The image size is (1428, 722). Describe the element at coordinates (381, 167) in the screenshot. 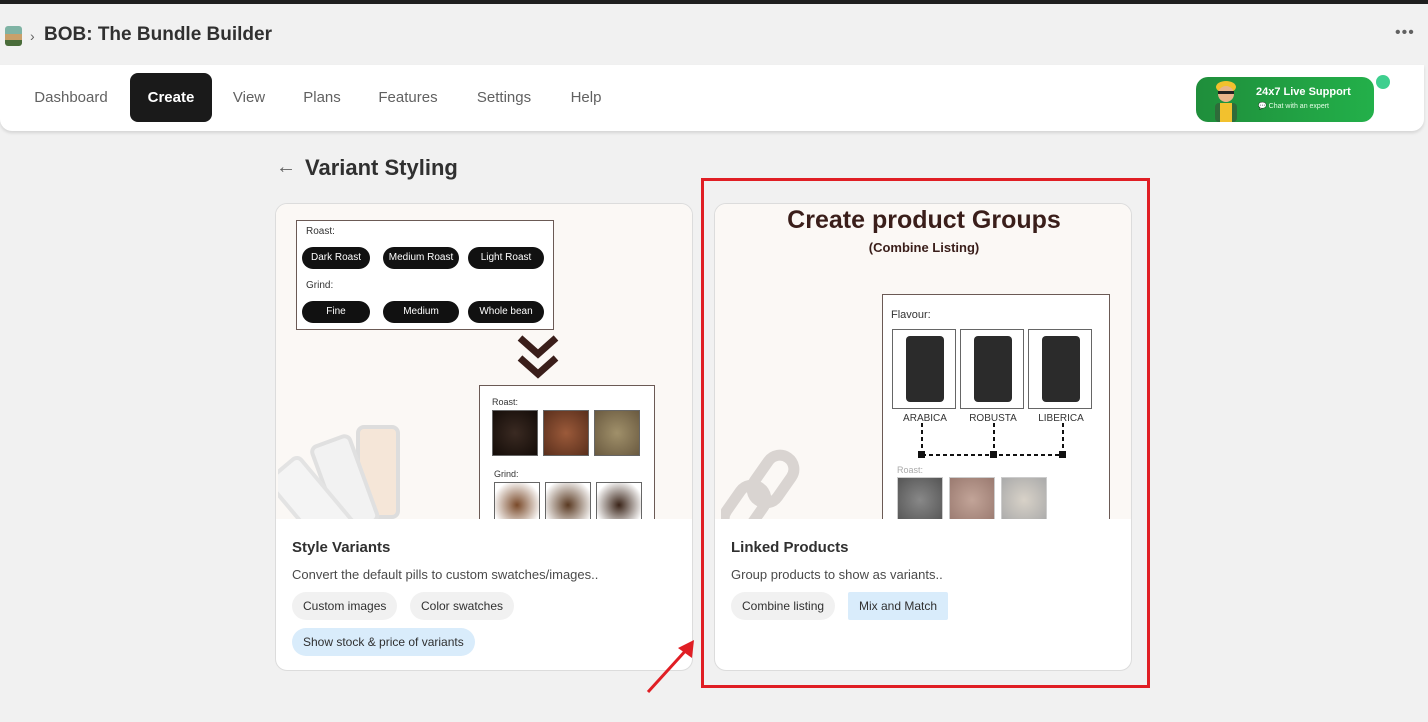

I see `page-title: Variant Styling` at that location.